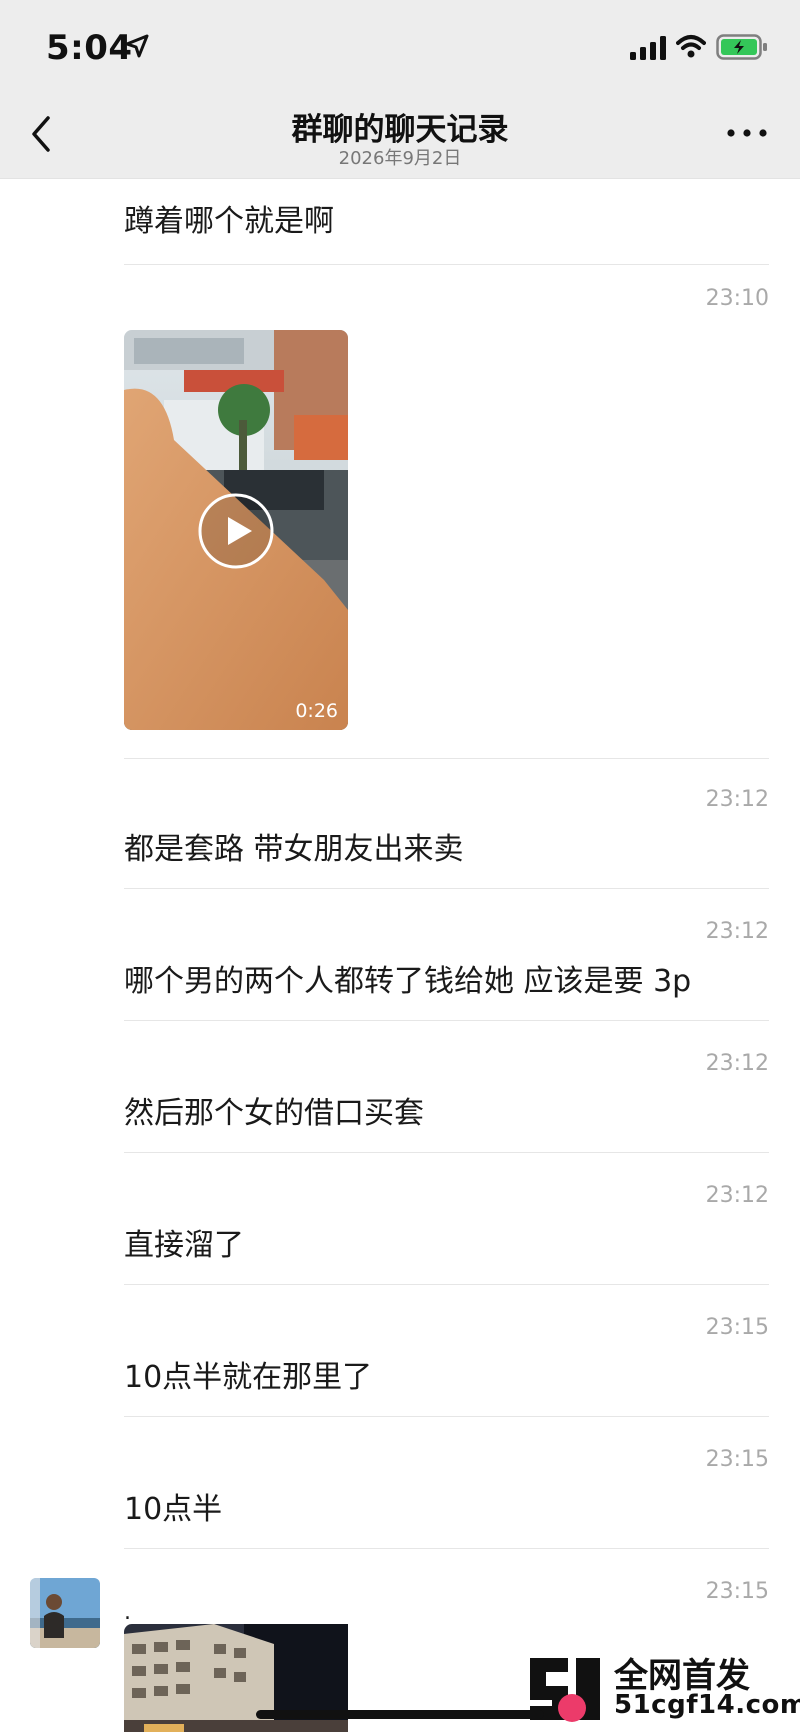 The height and width of the screenshot is (1732, 800). I want to click on message-text: 蹲着哪个就是啊, so click(229, 218).